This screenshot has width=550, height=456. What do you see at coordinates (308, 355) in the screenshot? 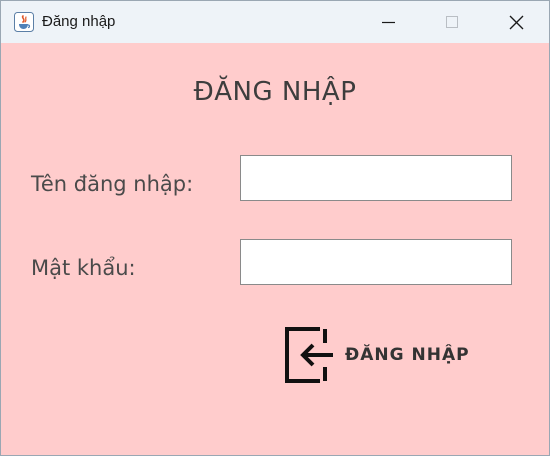
I see `login-arrow-icon` at bounding box center [308, 355].